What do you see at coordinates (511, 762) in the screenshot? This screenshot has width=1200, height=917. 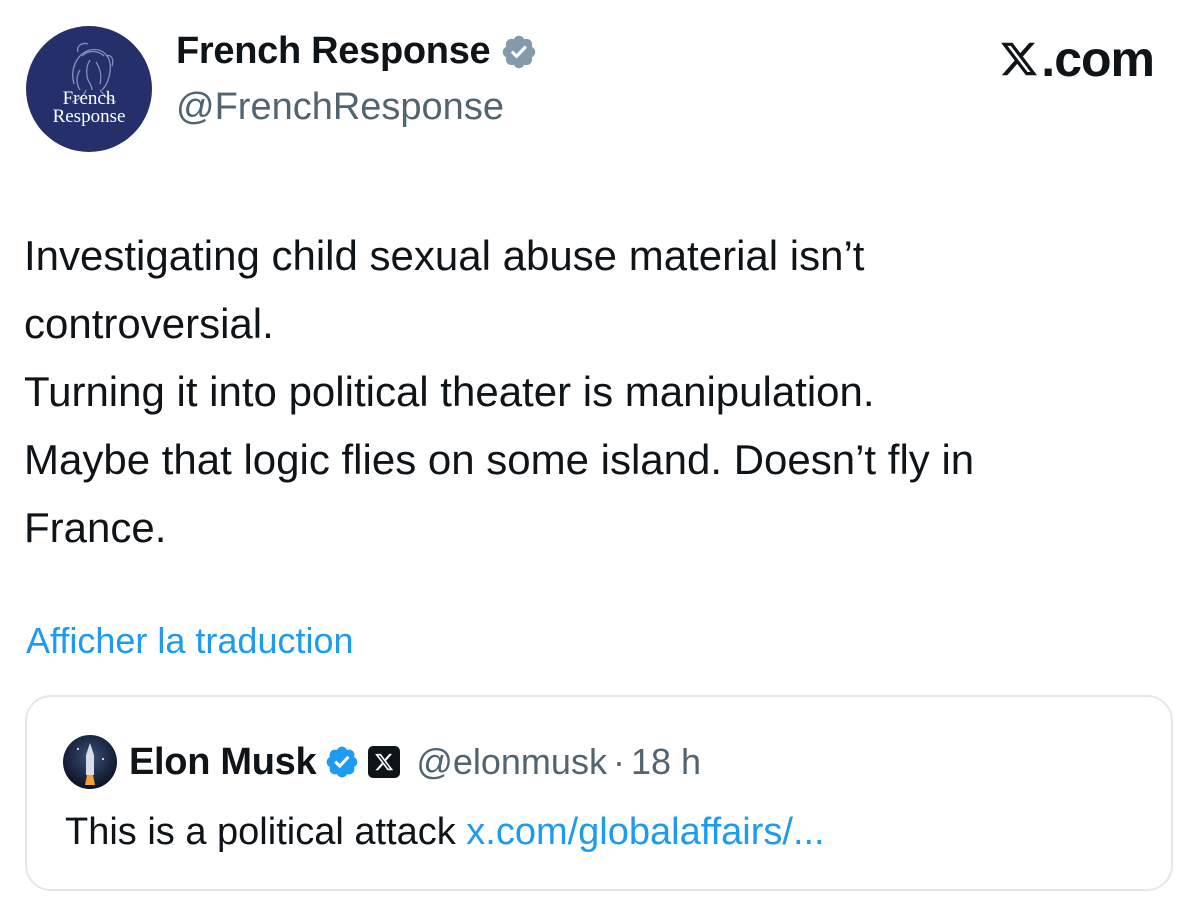 I see `quoted-author-handle: @elonmusk` at bounding box center [511, 762].